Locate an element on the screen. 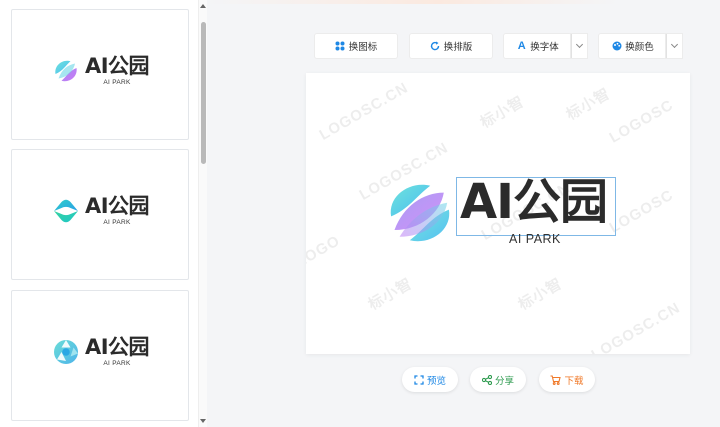 The image size is (720, 427). share-button: 分享 is located at coordinates (498, 379).